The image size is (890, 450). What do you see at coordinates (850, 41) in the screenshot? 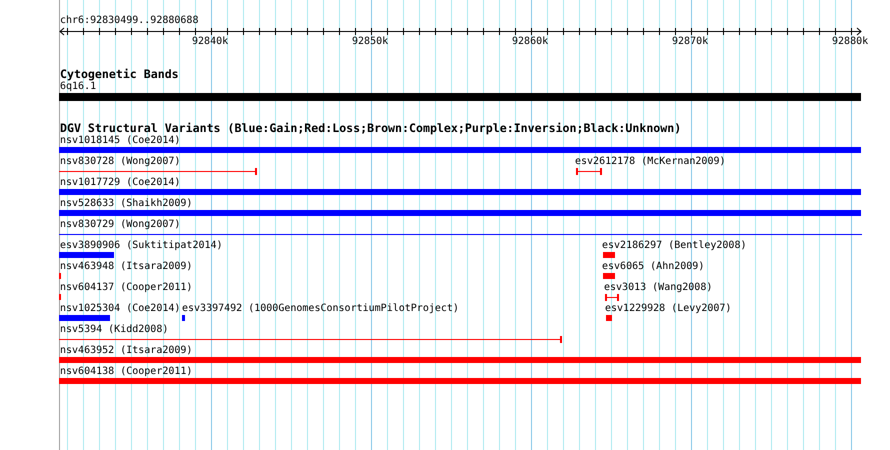
I see `tick-label: 92880k` at bounding box center [850, 41].